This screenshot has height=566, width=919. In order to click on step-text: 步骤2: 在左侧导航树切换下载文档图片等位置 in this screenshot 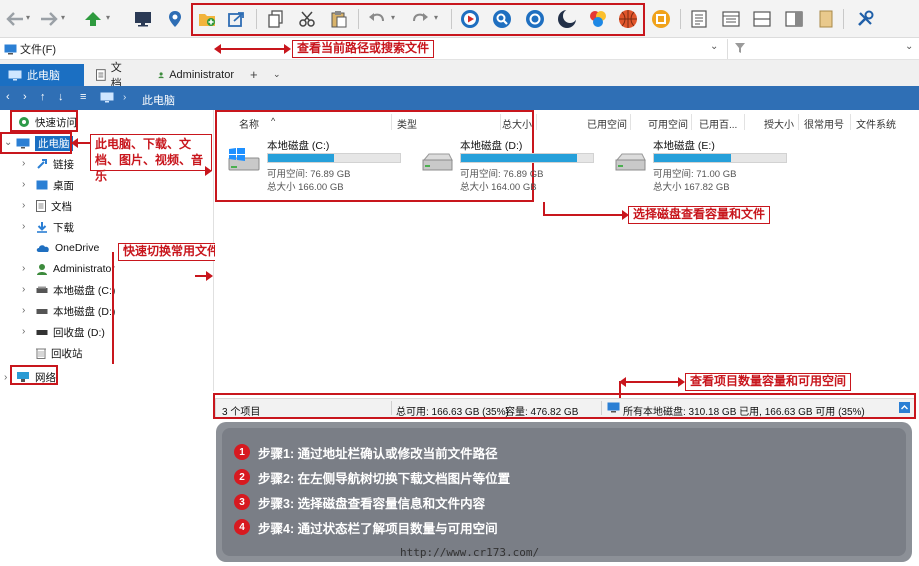, I will do `click(384, 478)`.